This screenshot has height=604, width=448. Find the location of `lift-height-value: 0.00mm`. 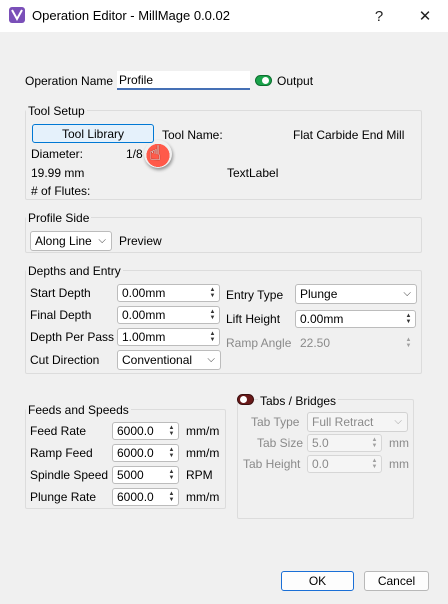

lift-height-value: 0.00mm is located at coordinates (322, 319).